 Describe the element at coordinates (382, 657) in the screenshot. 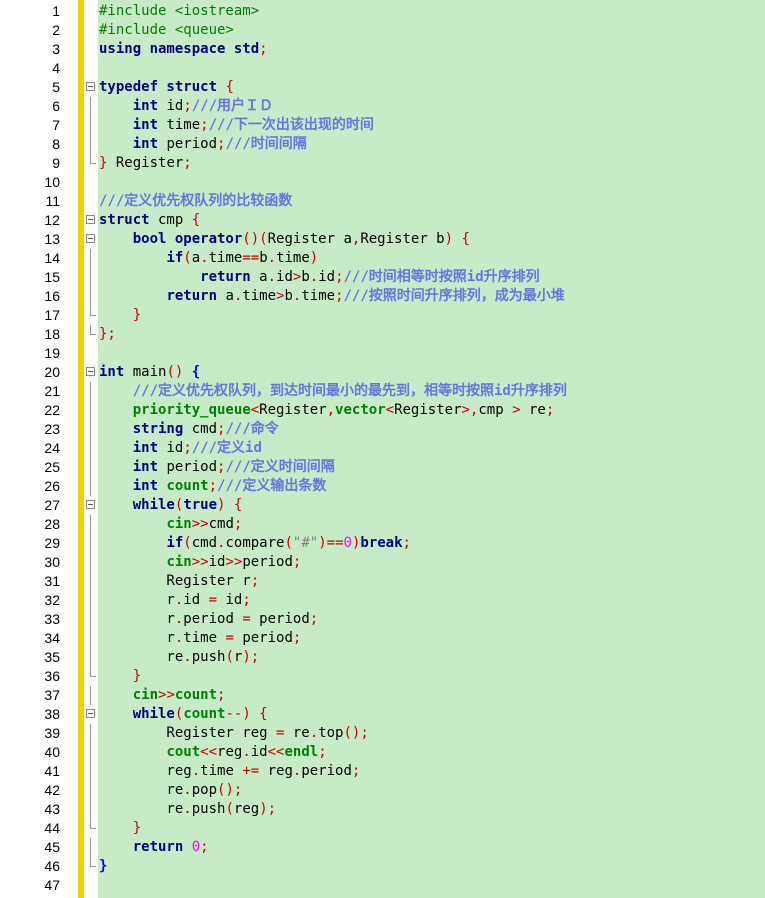

I see `code-line: 35 re.push(r);` at that location.